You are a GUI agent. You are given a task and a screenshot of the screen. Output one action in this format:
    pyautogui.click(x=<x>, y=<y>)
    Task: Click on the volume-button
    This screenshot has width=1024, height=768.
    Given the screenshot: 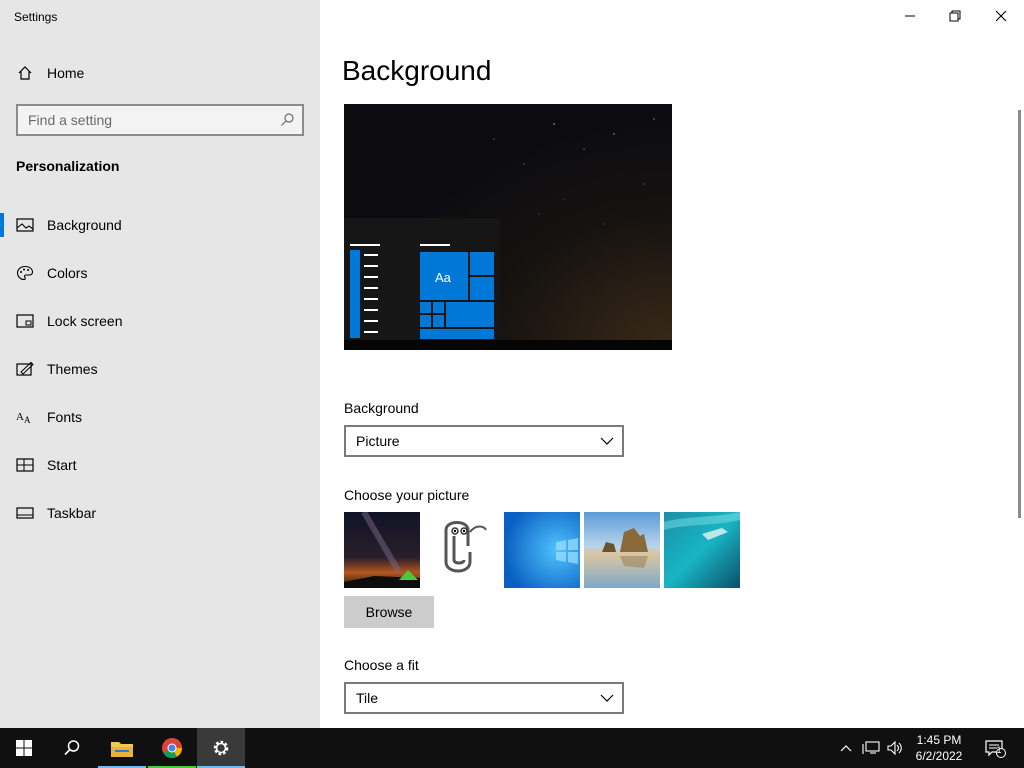 What is the action you would take?
    pyautogui.click(x=895, y=748)
    